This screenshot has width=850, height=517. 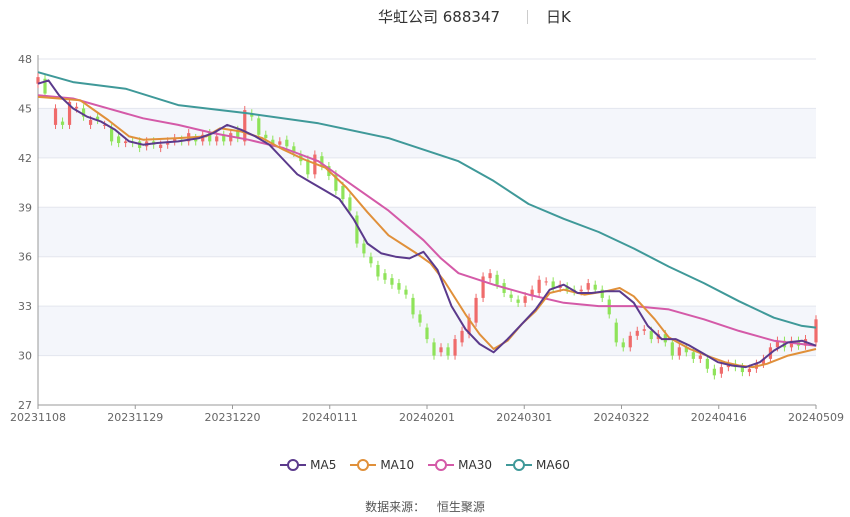 I want to click on x-tick-label: 20231220, so click(x=233, y=417).